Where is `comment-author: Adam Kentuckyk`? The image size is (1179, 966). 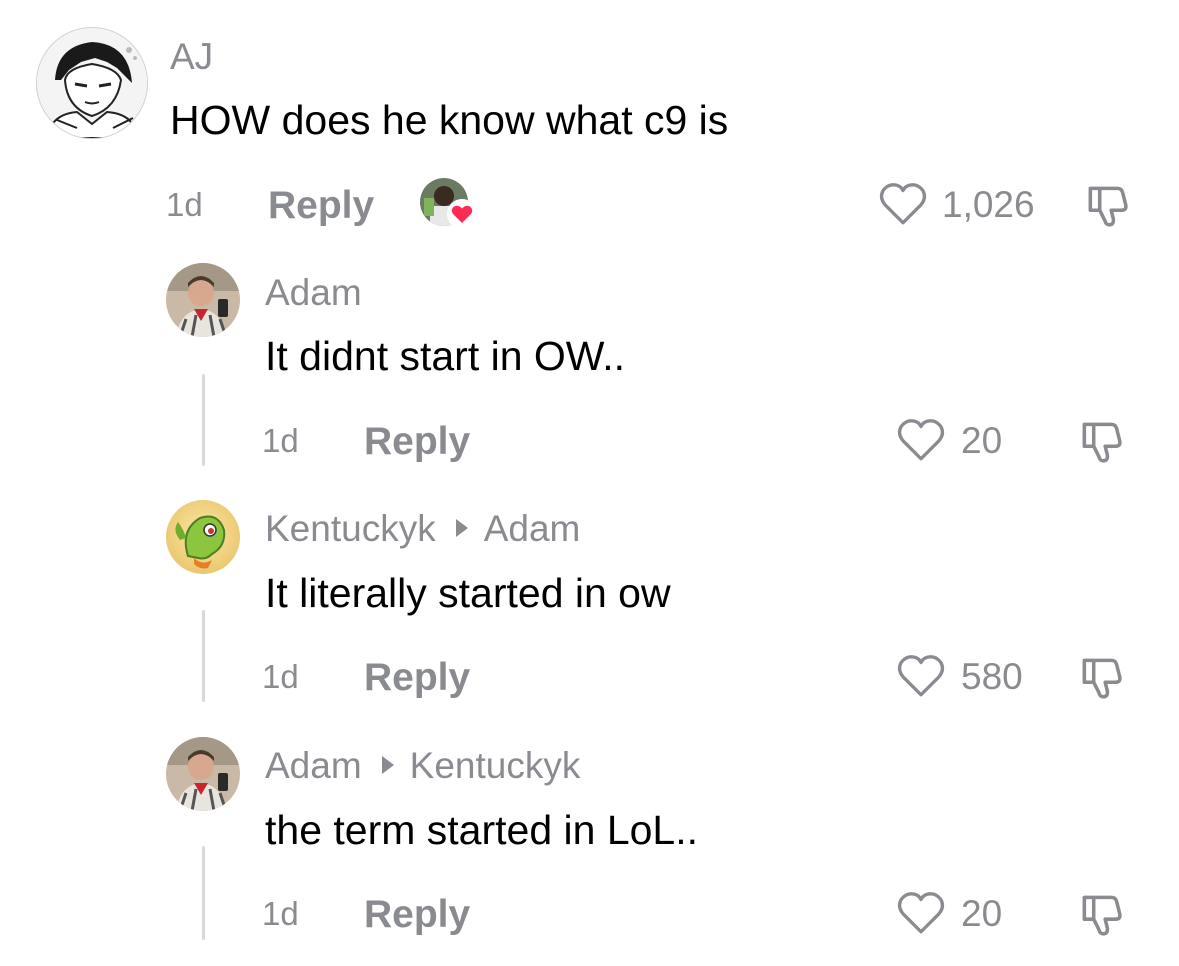 comment-author: Adam Kentuckyk is located at coordinates (422, 765).